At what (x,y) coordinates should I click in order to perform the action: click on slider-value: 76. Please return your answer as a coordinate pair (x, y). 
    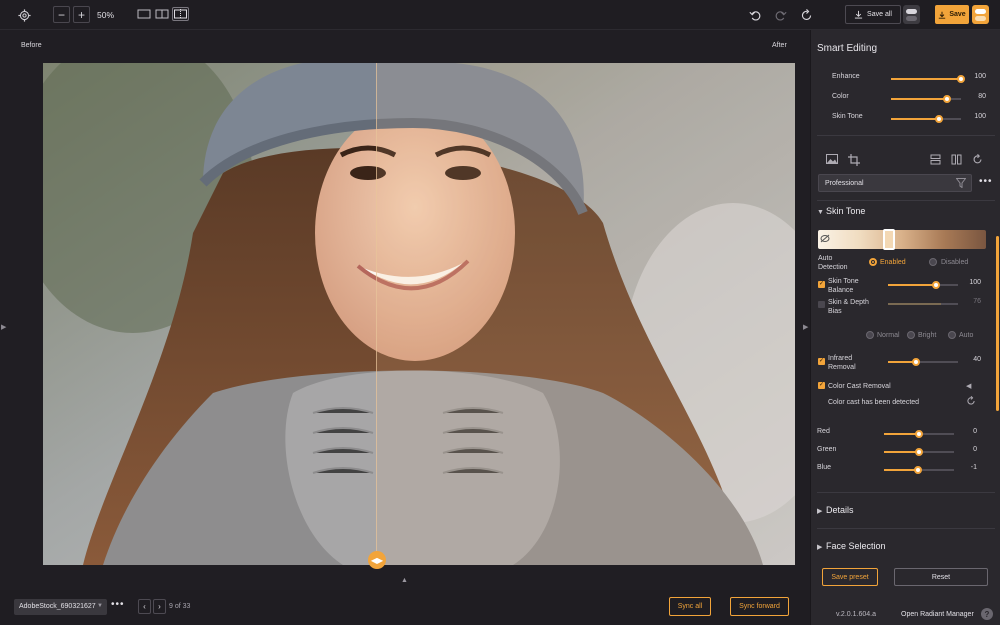
    Looking at the image, I should click on (977, 301).